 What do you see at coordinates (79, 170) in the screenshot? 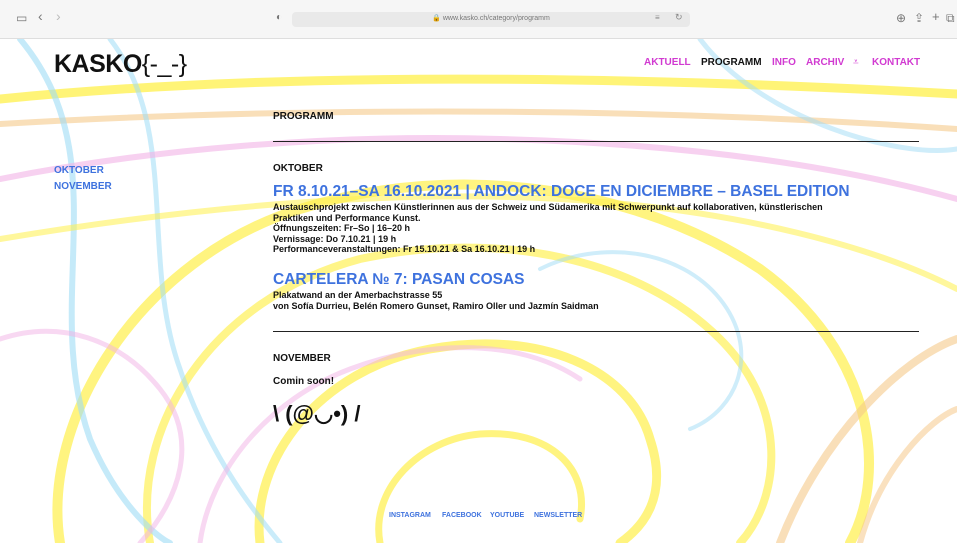
I see `sidebar-item-oktober: OKTOBER` at bounding box center [79, 170].